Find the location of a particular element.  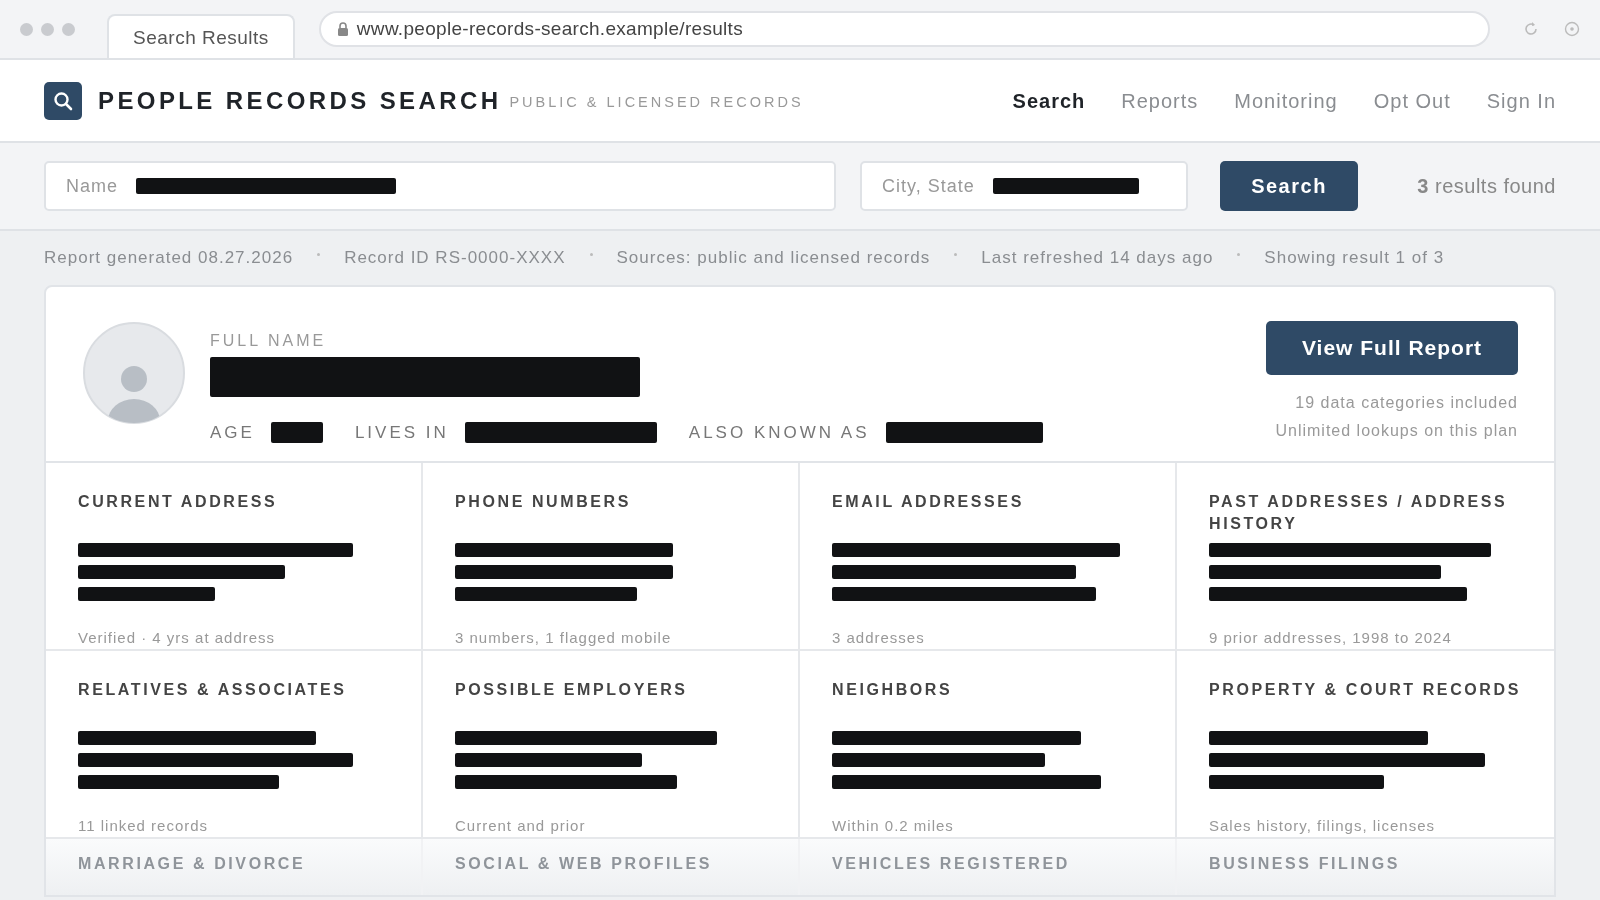

category-title: VEHICLES REGISTERED is located at coordinates (951, 864).